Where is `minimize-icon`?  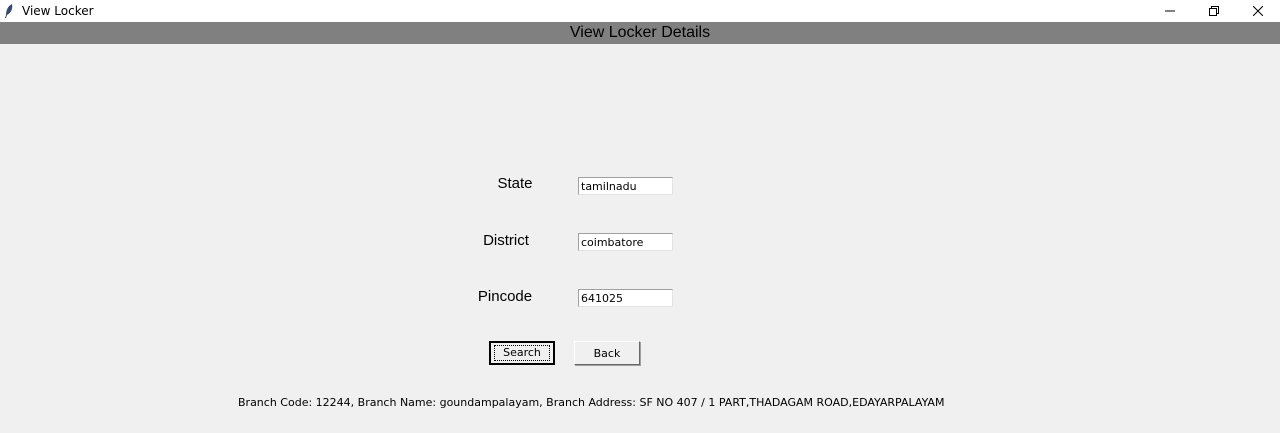
minimize-icon is located at coordinates (1170, 11).